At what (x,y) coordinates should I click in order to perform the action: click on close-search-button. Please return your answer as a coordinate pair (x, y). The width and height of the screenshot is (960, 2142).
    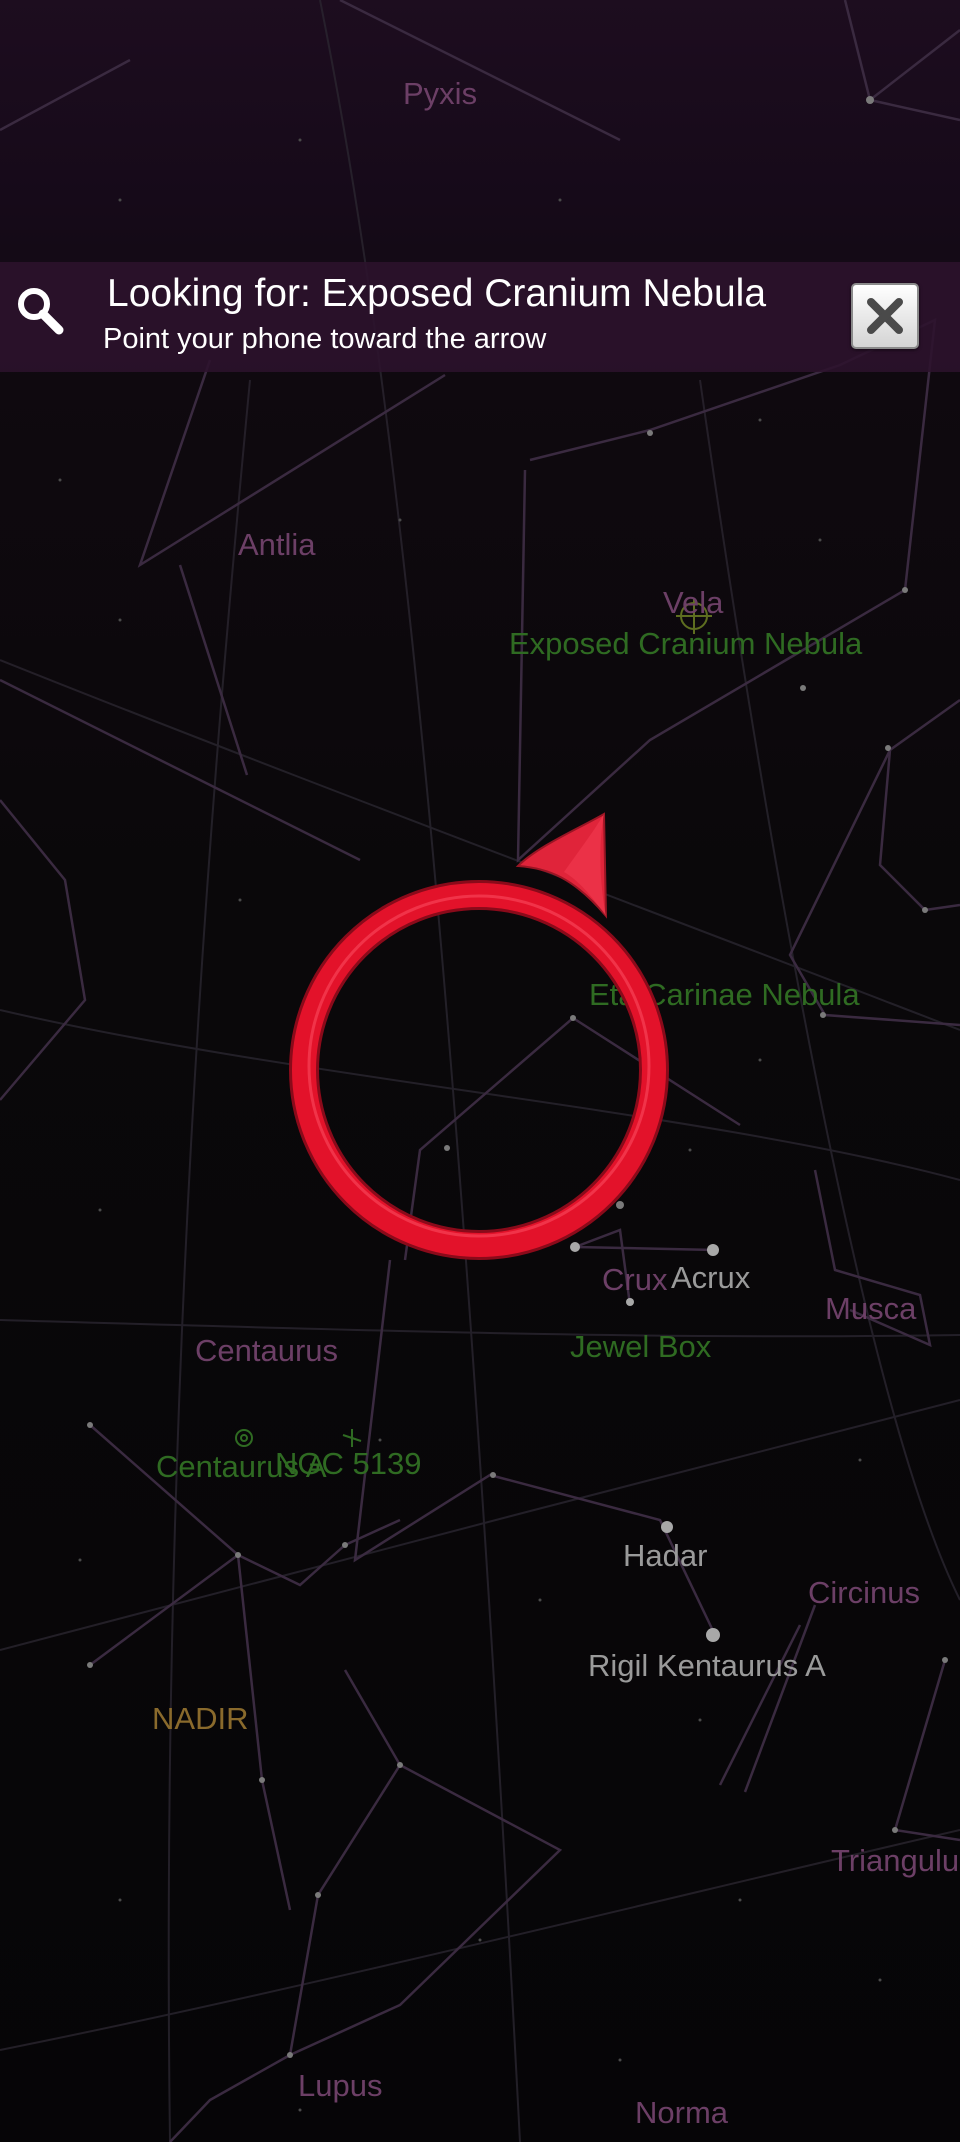
    Looking at the image, I should click on (885, 316).